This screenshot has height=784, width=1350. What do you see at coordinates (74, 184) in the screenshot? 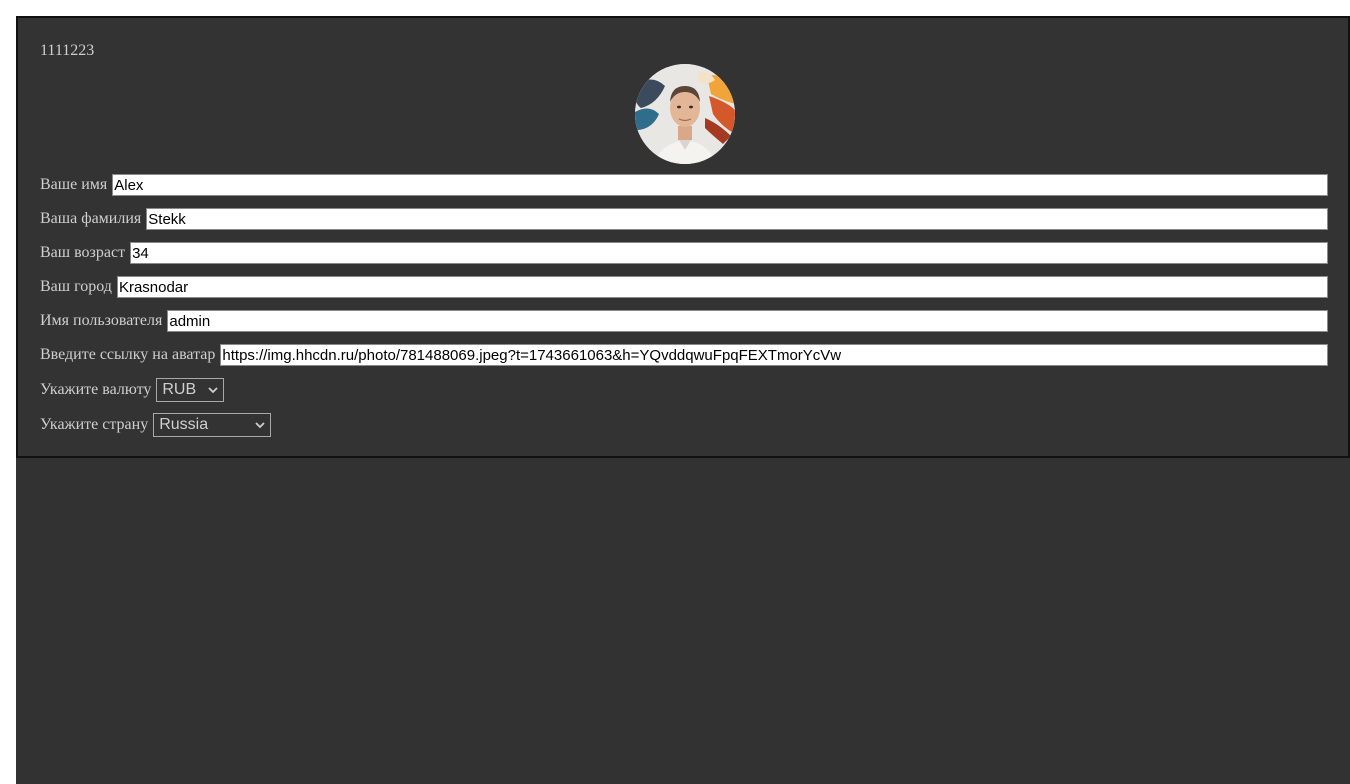
I see `first-name-label: Ваше имя` at bounding box center [74, 184].